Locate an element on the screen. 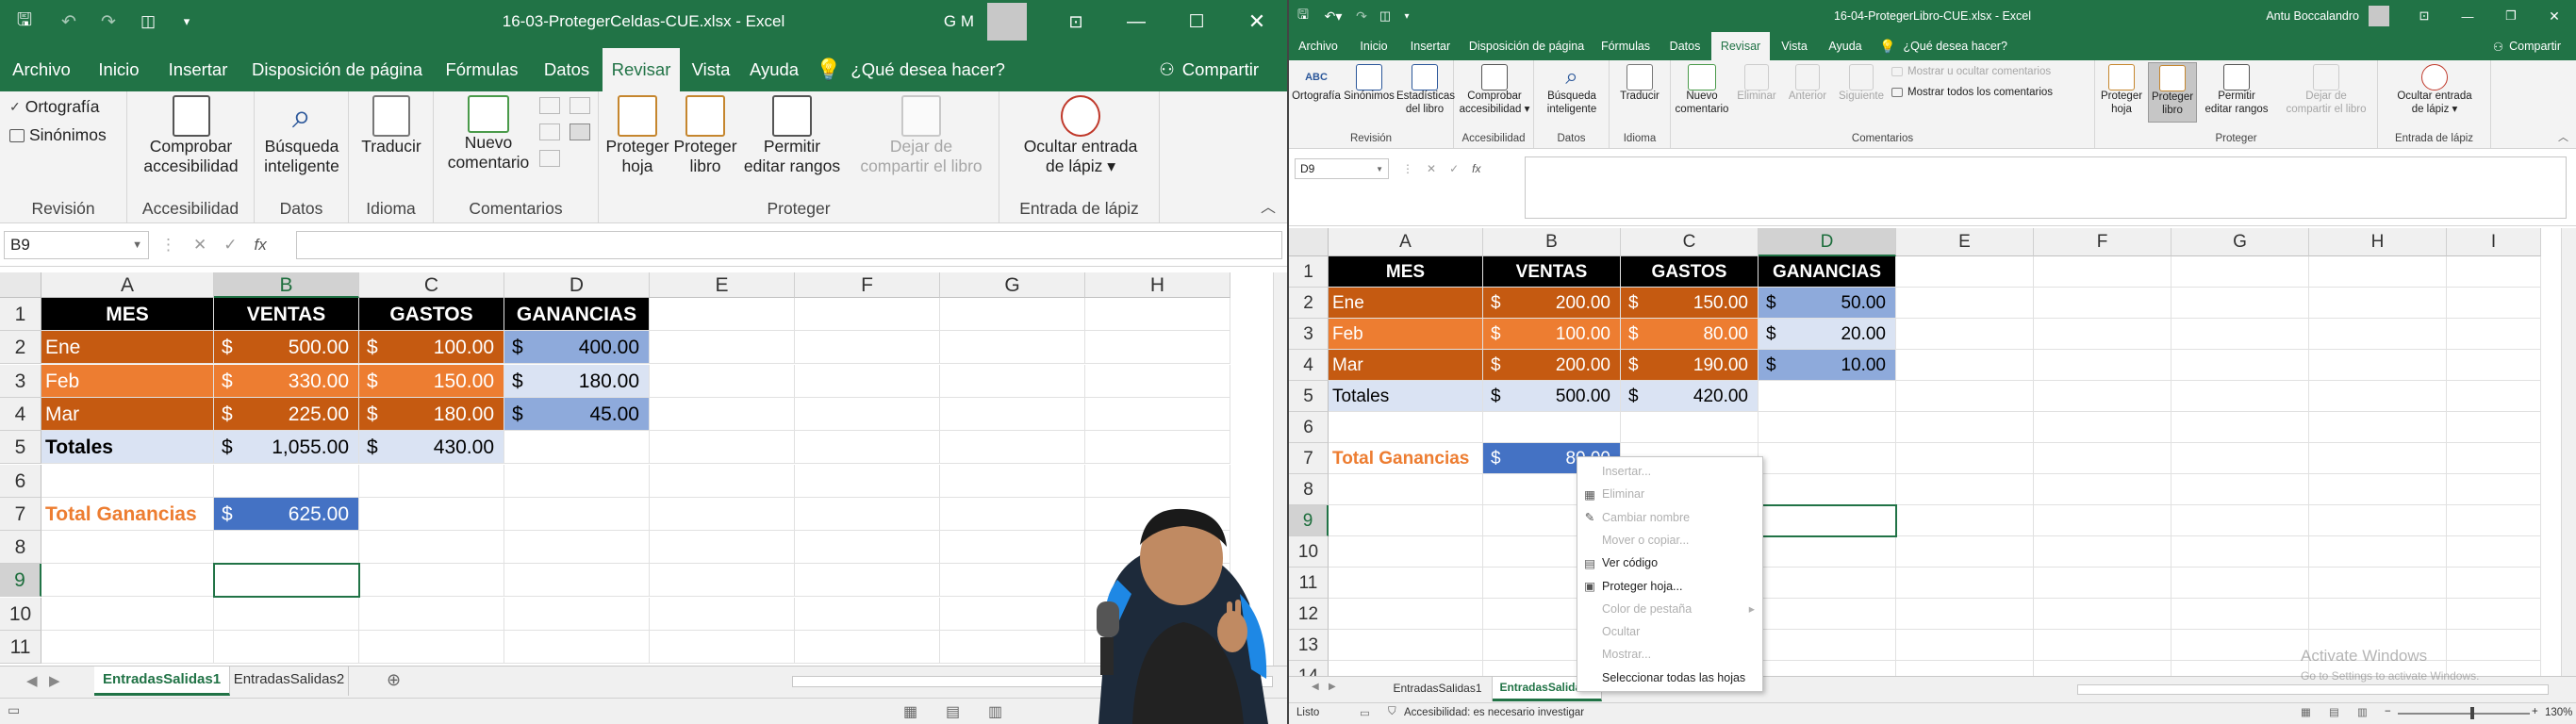 The image size is (2576, 724). cell-E12 is located at coordinates (1965, 614).